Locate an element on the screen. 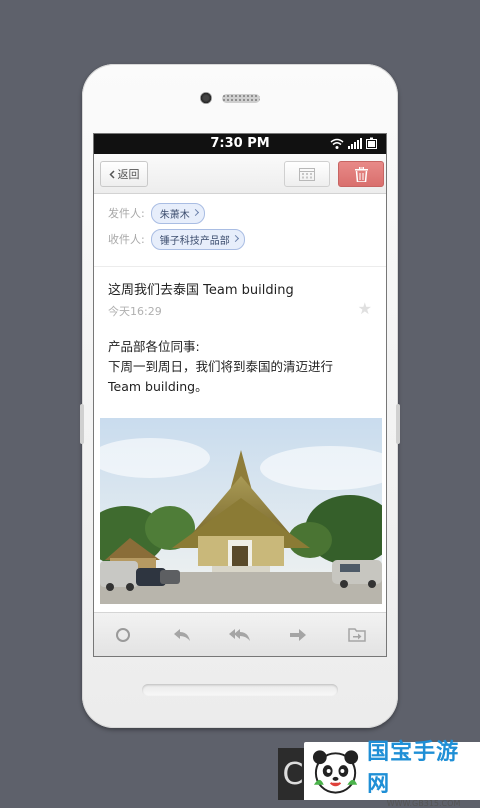 The width and height of the screenshot is (480, 808). front-camera is located at coordinates (206, 98).